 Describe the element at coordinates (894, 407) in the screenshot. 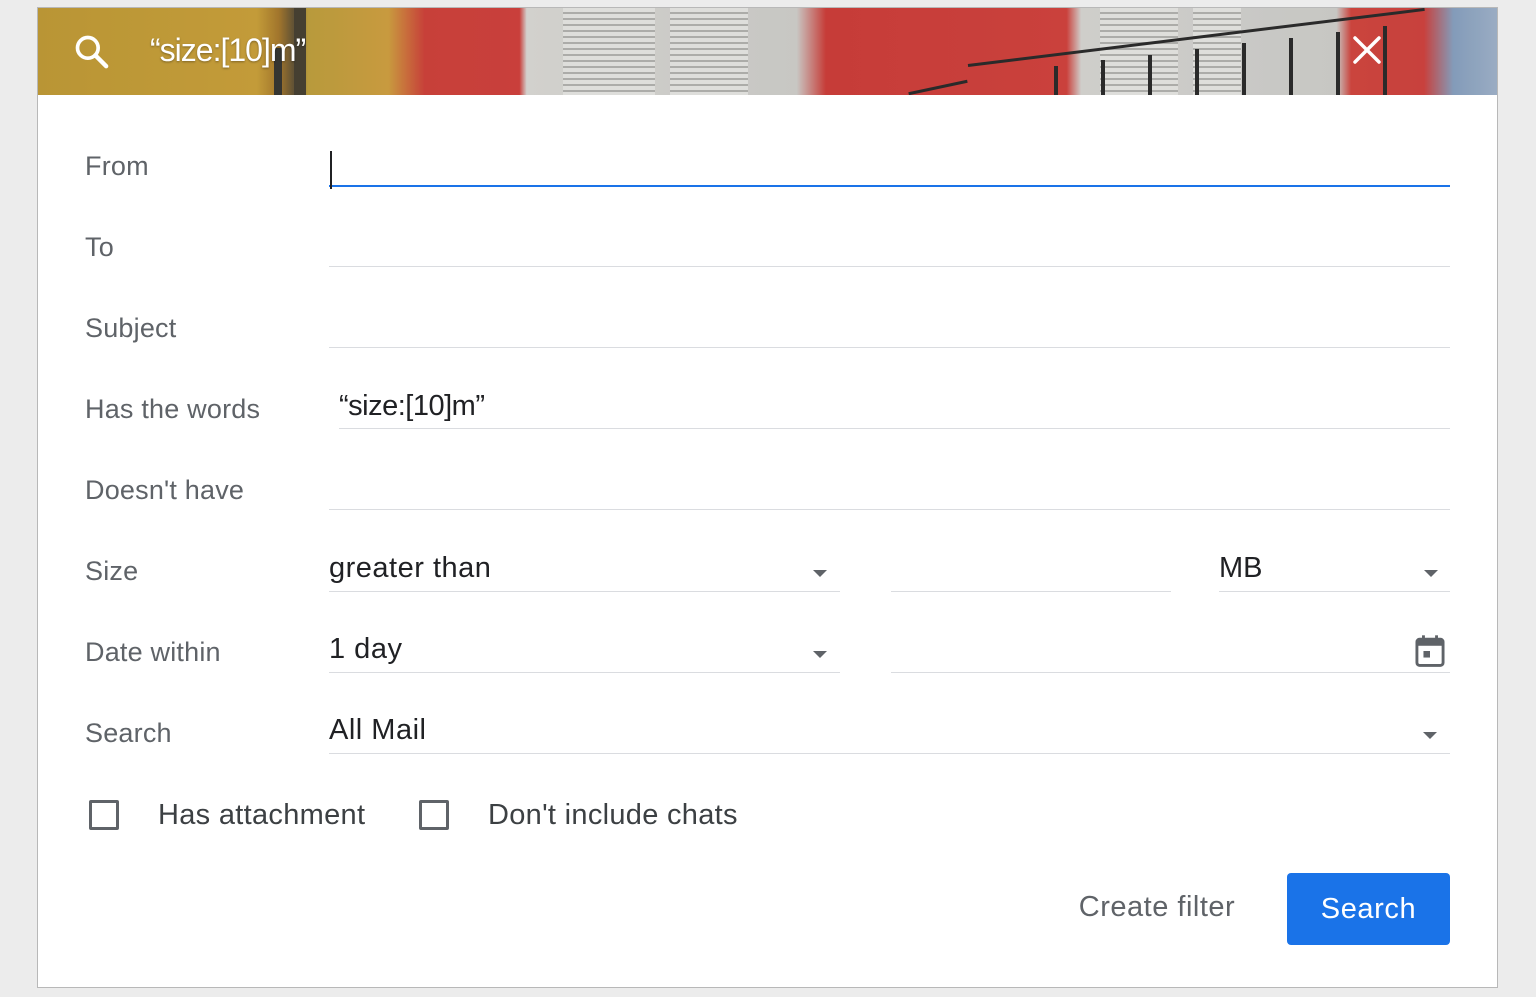

I see `has-words-input: “size:[10]m”` at that location.